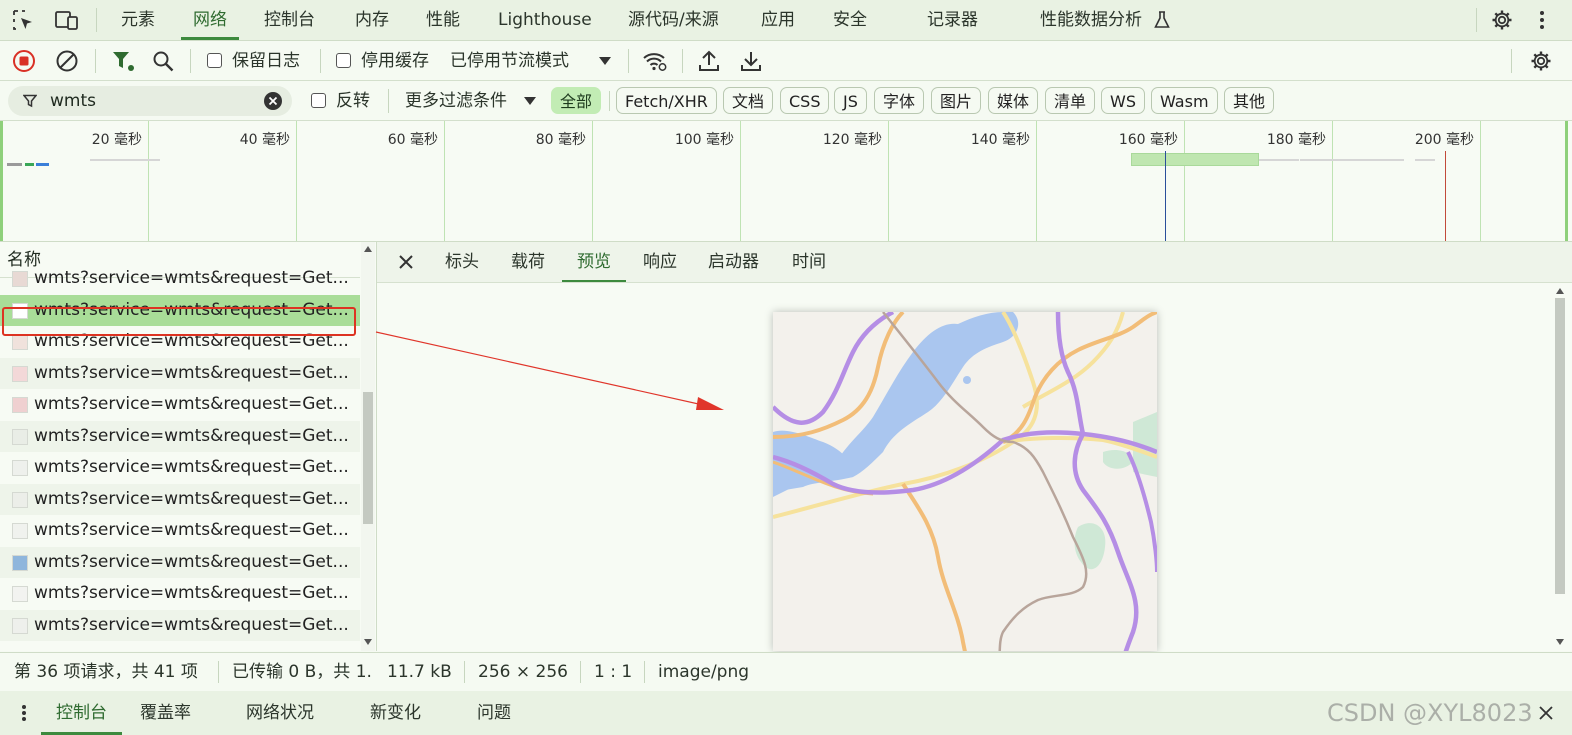  Describe the element at coordinates (528, 262) in the screenshot. I see `tab-payload: 载荷` at that location.